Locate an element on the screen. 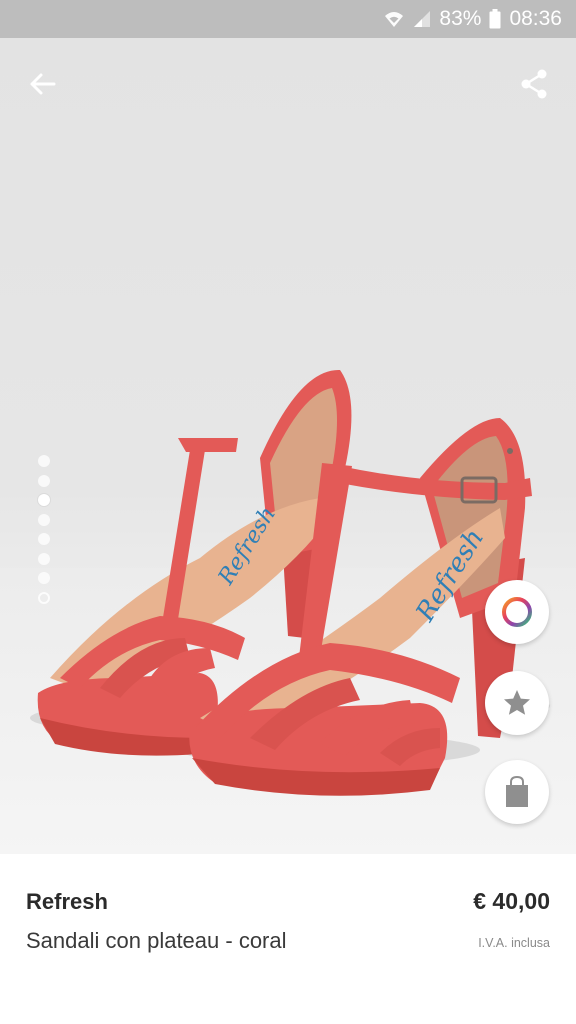  gallery-page-indicator is located at coordinates (44, 529).